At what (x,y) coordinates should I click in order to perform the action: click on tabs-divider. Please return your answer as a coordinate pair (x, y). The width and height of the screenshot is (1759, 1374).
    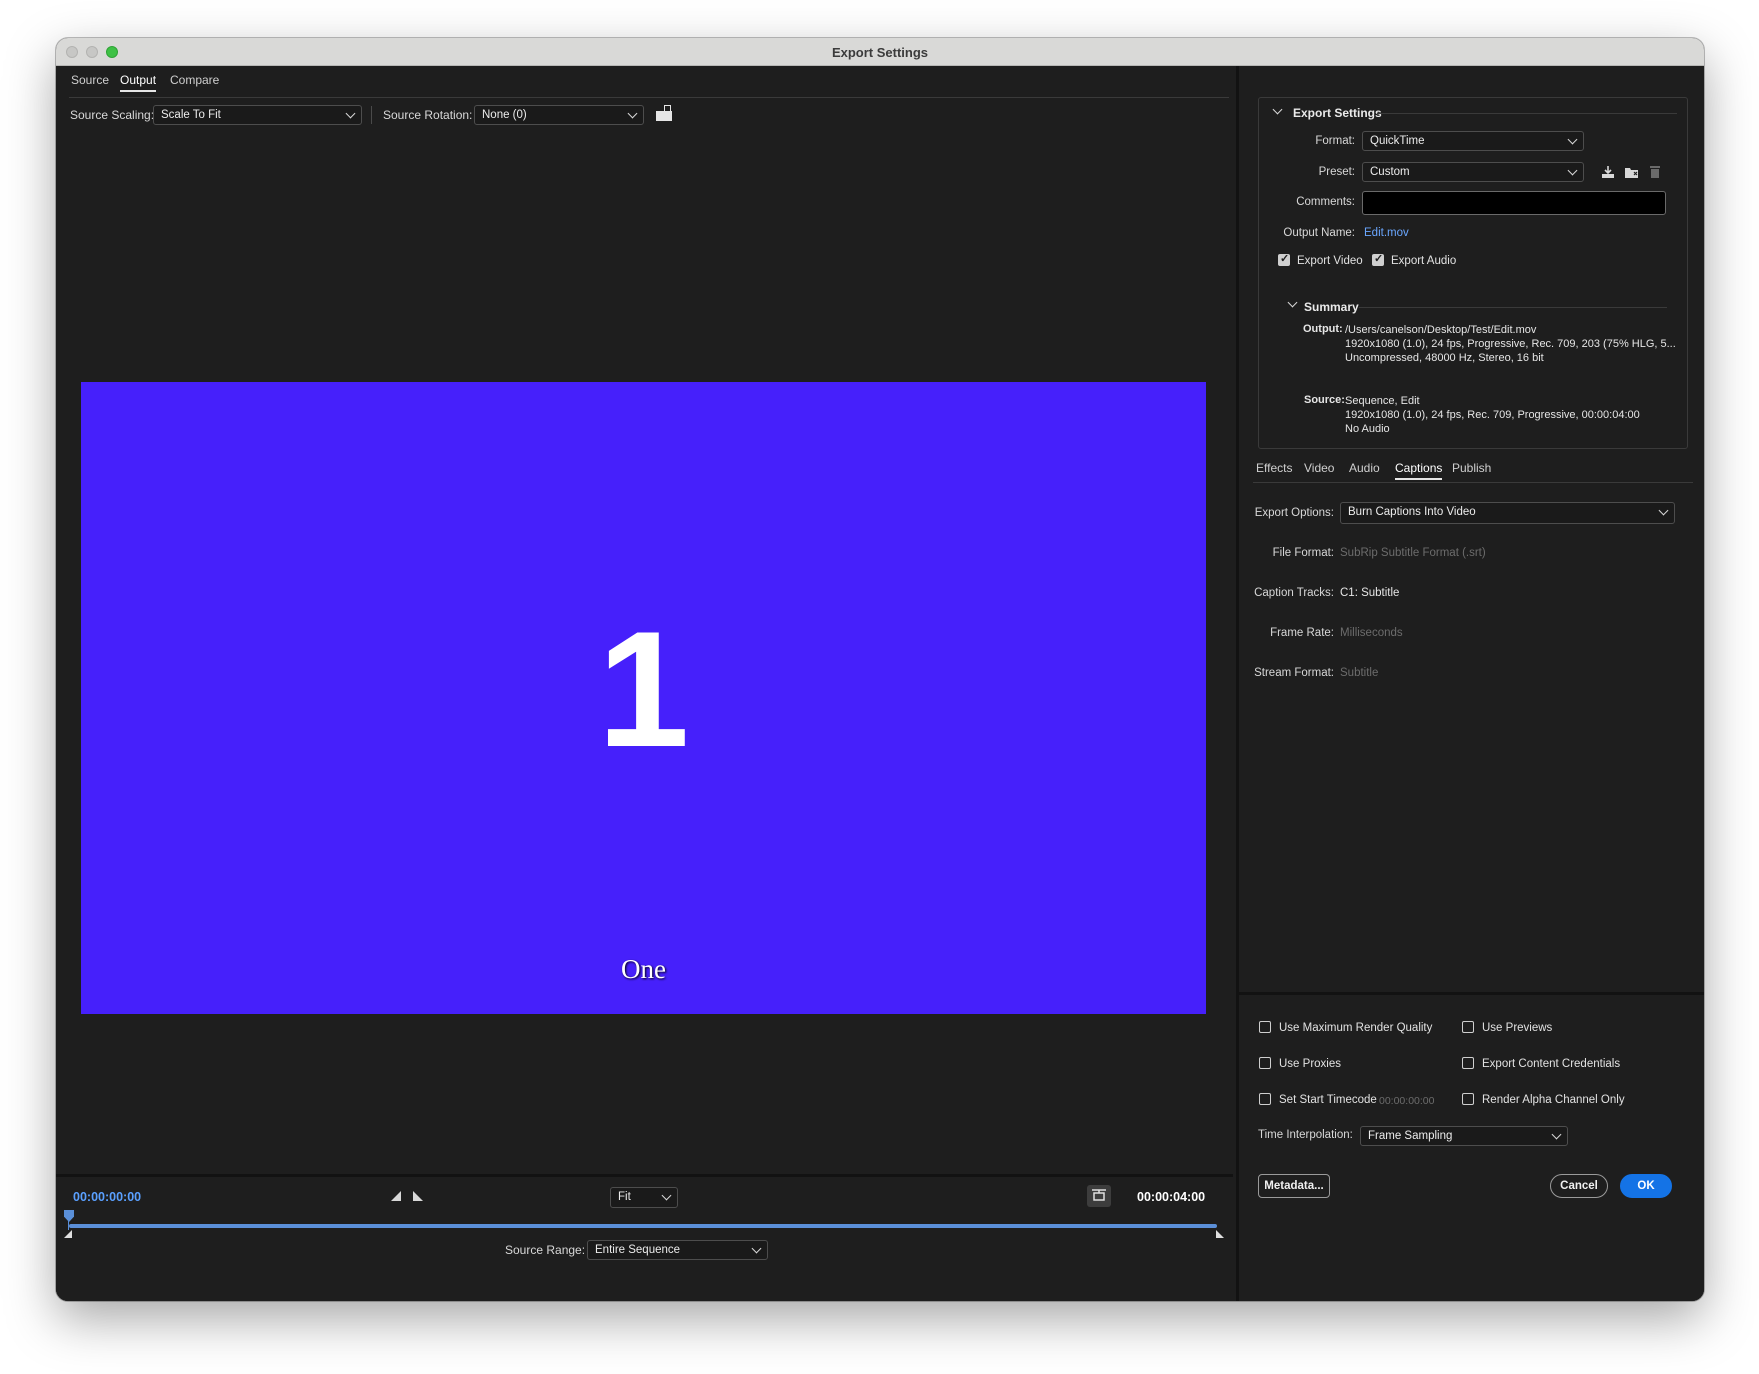
    Looking at the image, I should click on (1473, 482).